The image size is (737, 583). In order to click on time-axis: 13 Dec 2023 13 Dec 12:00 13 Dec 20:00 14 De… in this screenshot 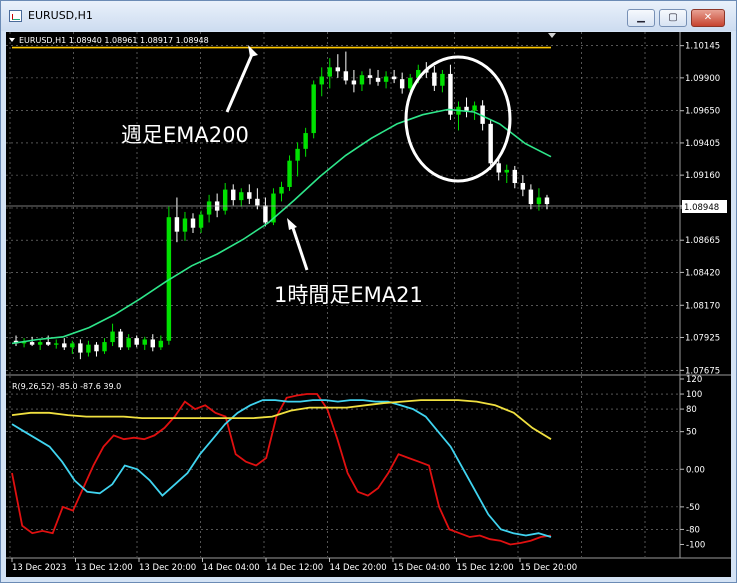, I will do `click(294, 565)`.